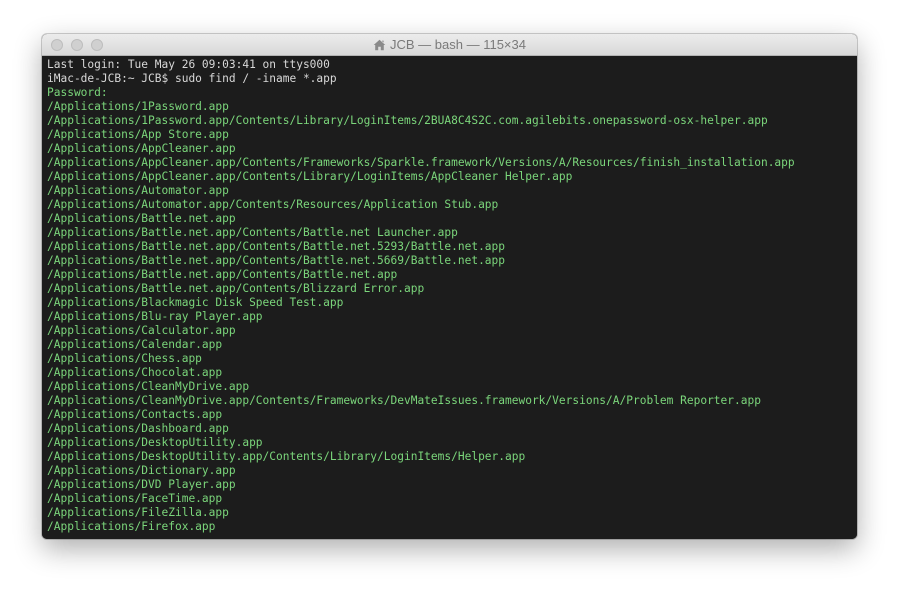  What do you see at coordinates (135, 498) in the screenshot?
I see `output-line: /Applications/FaceTime.app` at bounding box center [135, 498].